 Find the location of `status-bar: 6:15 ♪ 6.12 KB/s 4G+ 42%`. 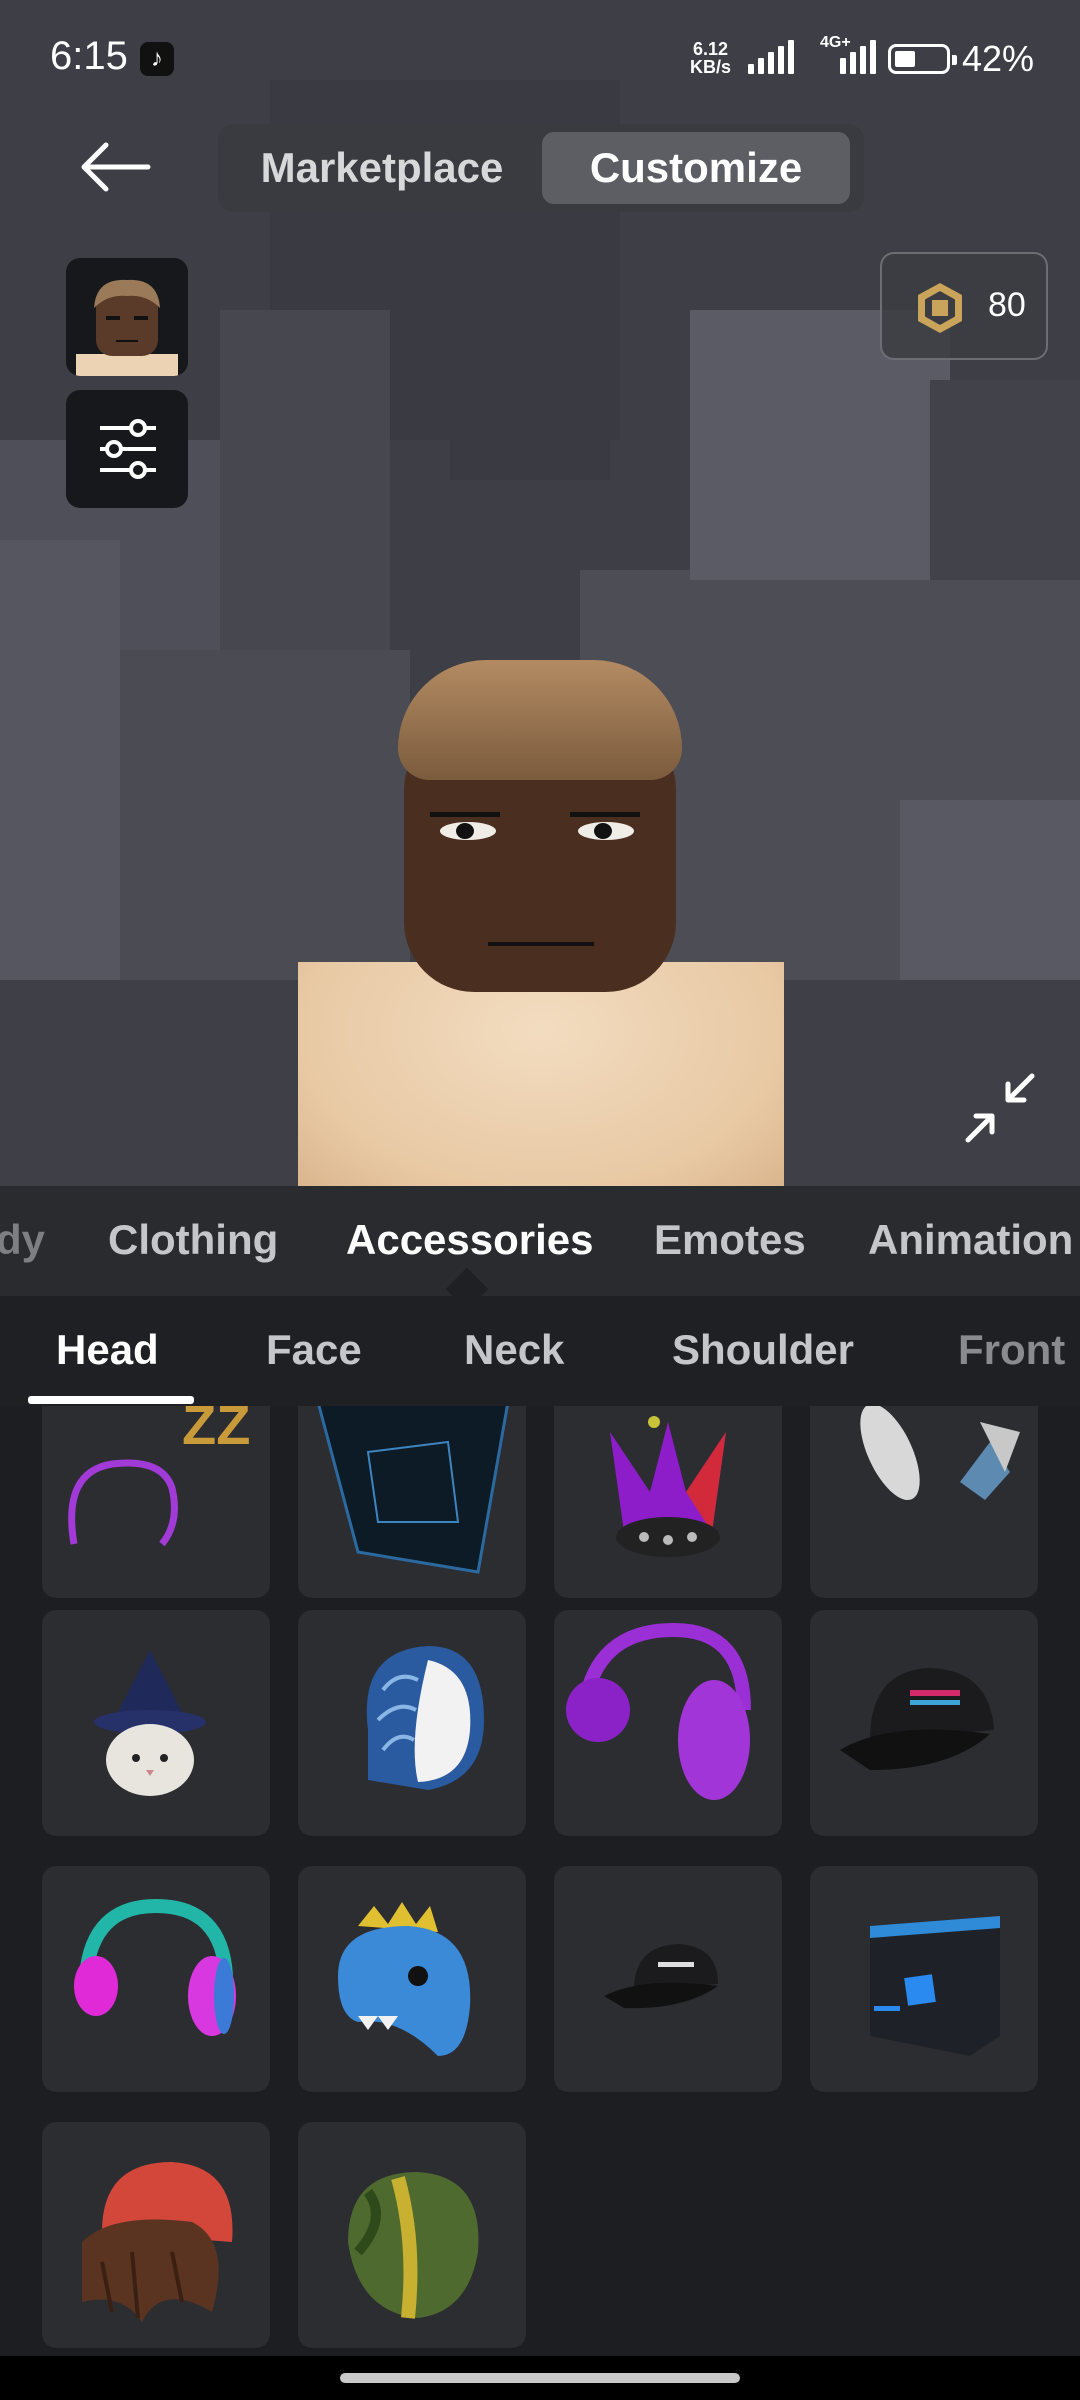

status-bar: 6:15 ♪ 6.12 KB/s 4G+ 42% is located at coordinates (540, 60).